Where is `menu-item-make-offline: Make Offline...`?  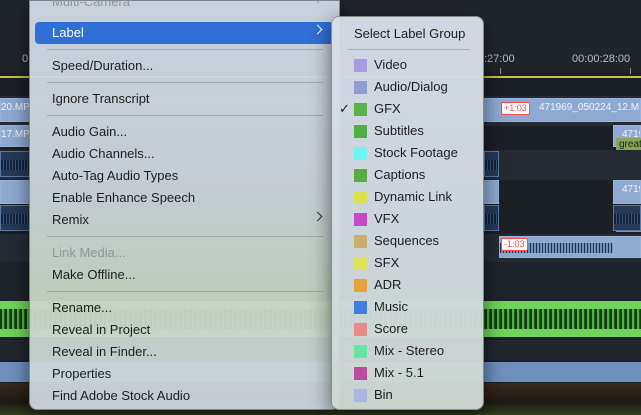
menu-item-make-offline: Make Offline... is located at coordinates (184, 275).